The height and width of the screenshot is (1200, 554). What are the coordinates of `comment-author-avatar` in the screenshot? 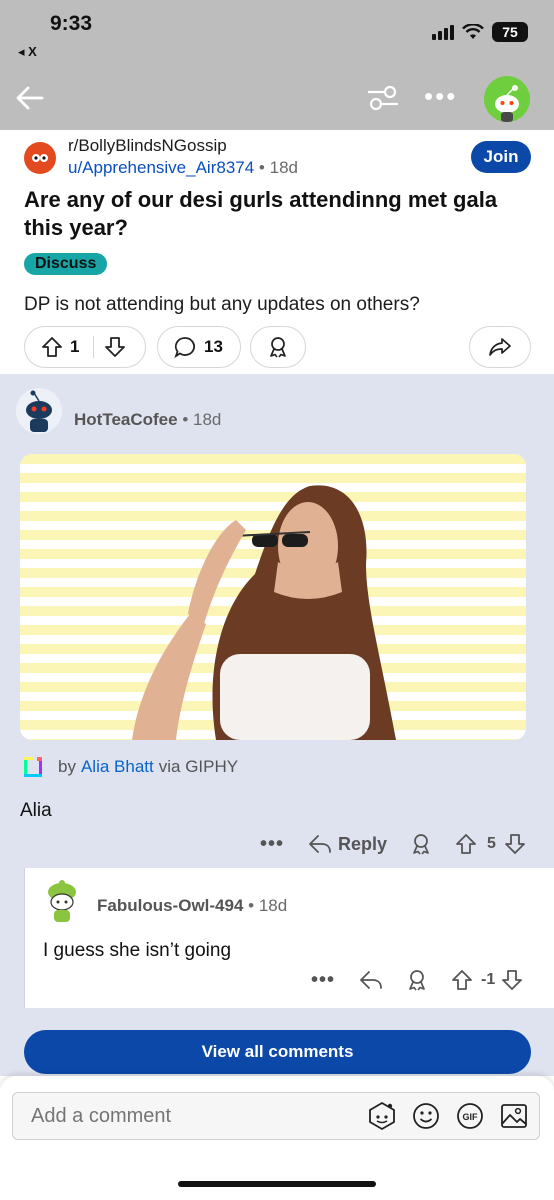 It's located at (39, 411).